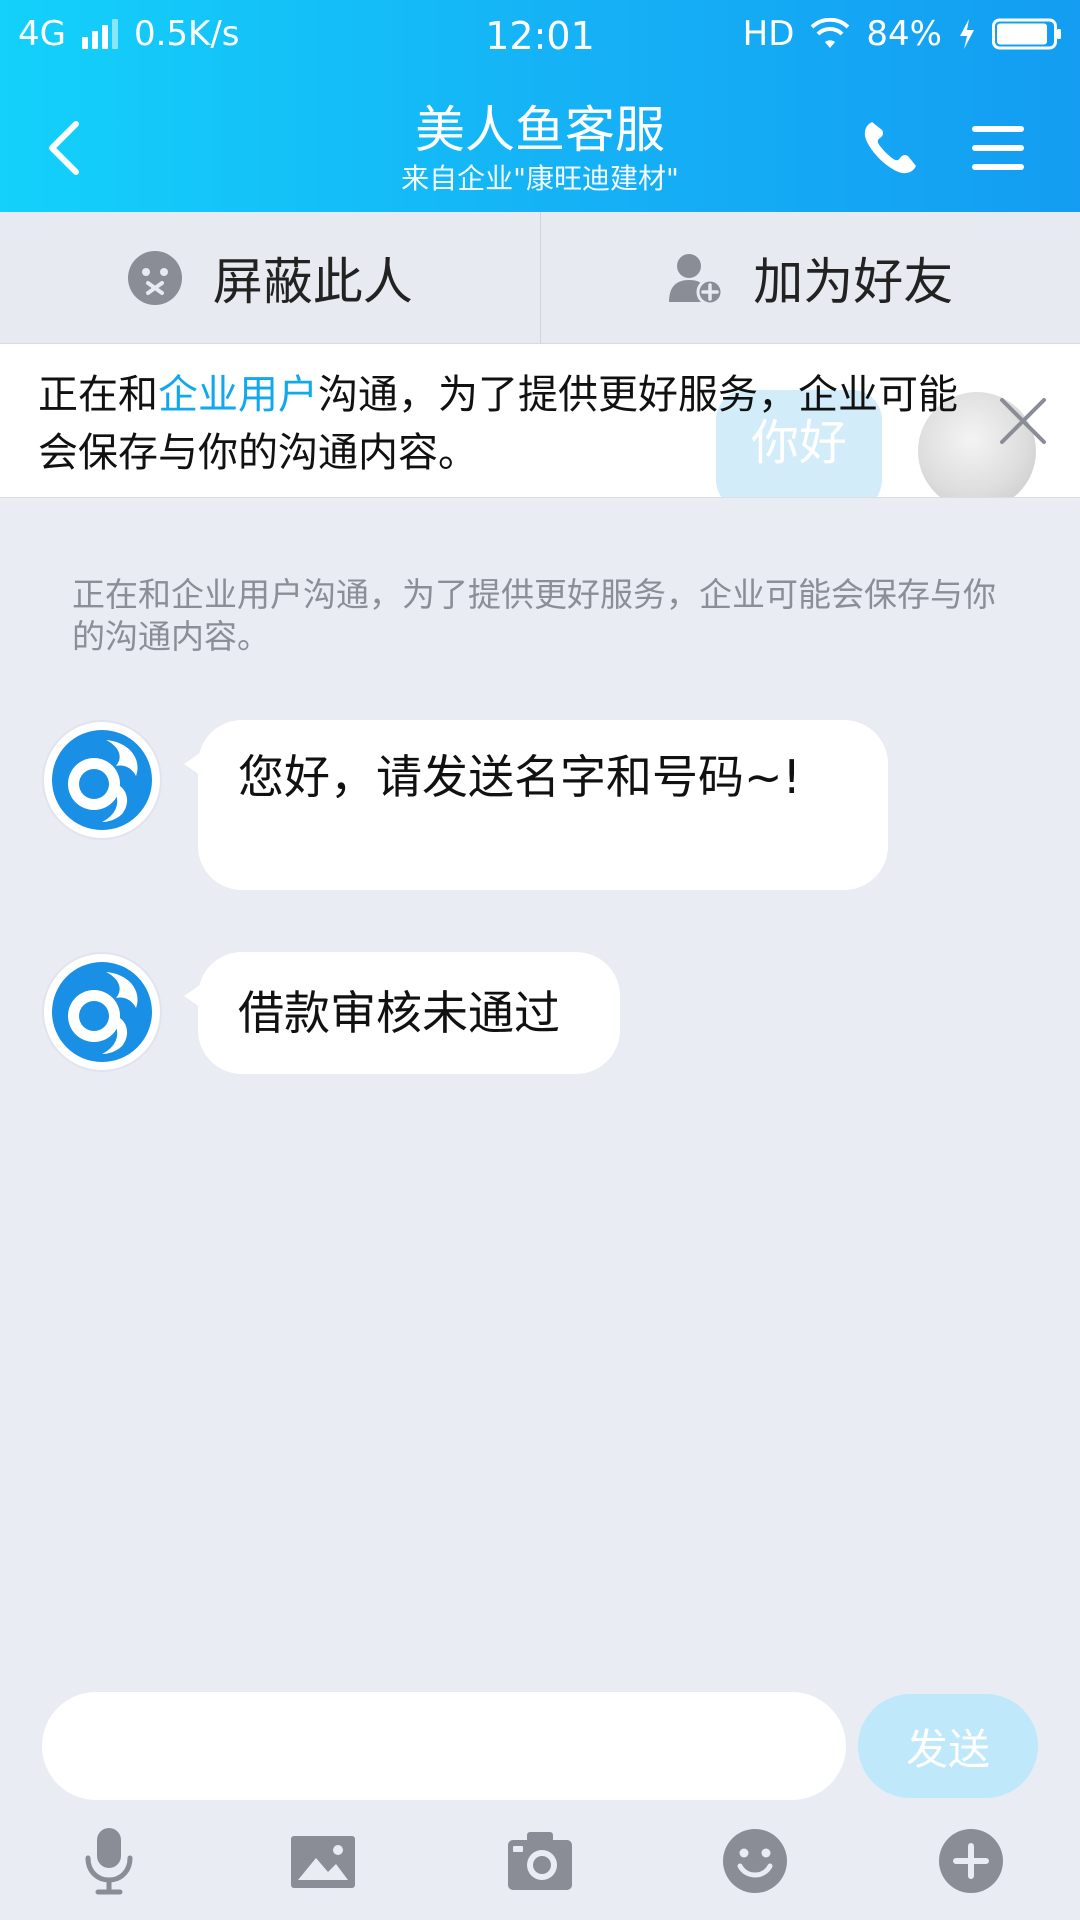 This screenshot has height=1920, width=1080. What do you see at coordinates (154, 277) in the screenshot?
I see `block-face-icon` at bounding box center [154, 277].